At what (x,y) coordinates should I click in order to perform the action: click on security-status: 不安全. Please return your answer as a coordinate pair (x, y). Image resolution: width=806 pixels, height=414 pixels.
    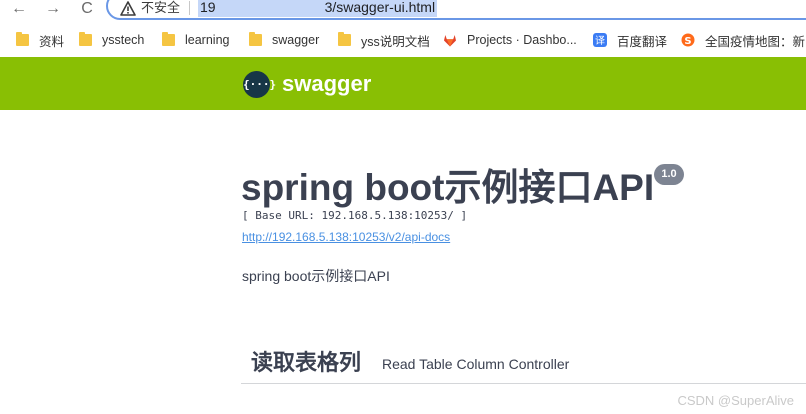
    Looking at the image, I should click on (160, 8).